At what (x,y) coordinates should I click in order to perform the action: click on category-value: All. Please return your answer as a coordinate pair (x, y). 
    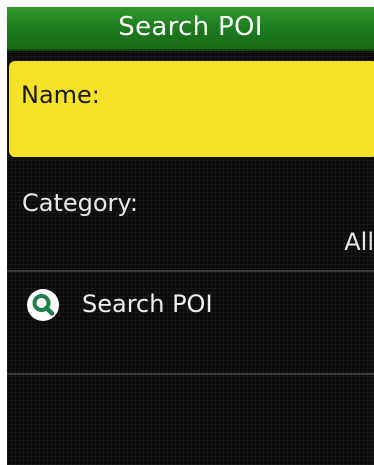
    Looking at the image, I should click on (359, 242).